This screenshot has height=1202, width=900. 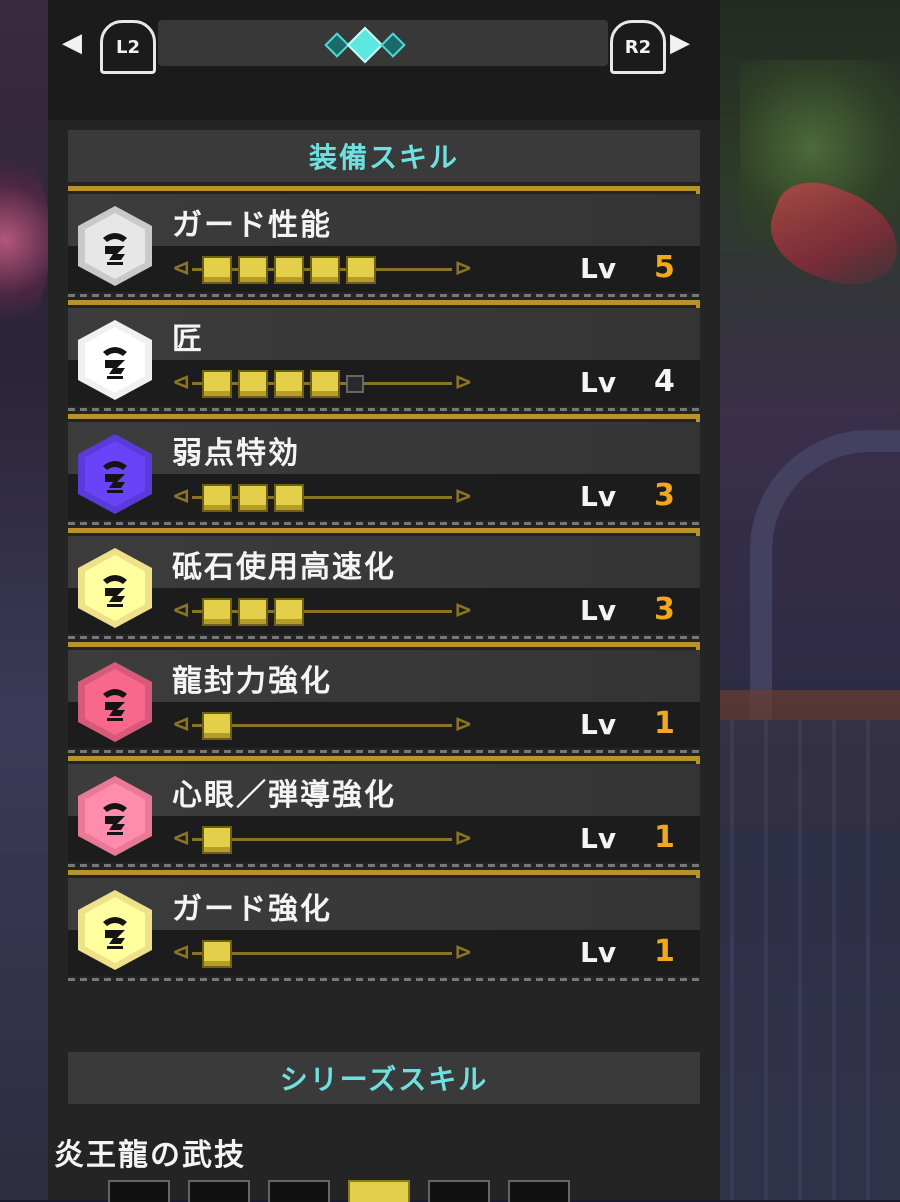 What do you see at coordinates (284, 795) in the screenshot?
I see `skill-name: 心眼／弾導強化` at bounding box center [284, 795].